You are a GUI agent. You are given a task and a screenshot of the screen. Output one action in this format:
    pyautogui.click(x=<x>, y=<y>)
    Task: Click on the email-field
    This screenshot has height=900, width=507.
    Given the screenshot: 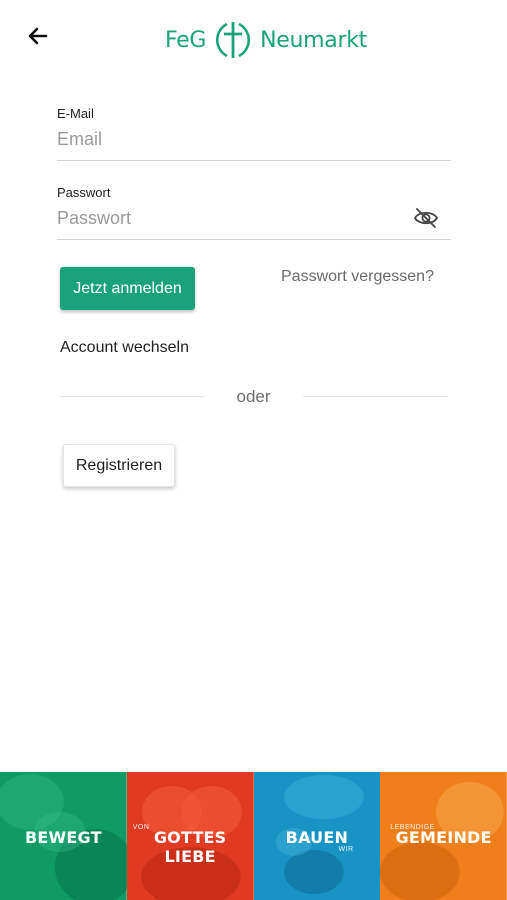 What is the action you would take?
    pyautogui.click(x=254, y=141)
    